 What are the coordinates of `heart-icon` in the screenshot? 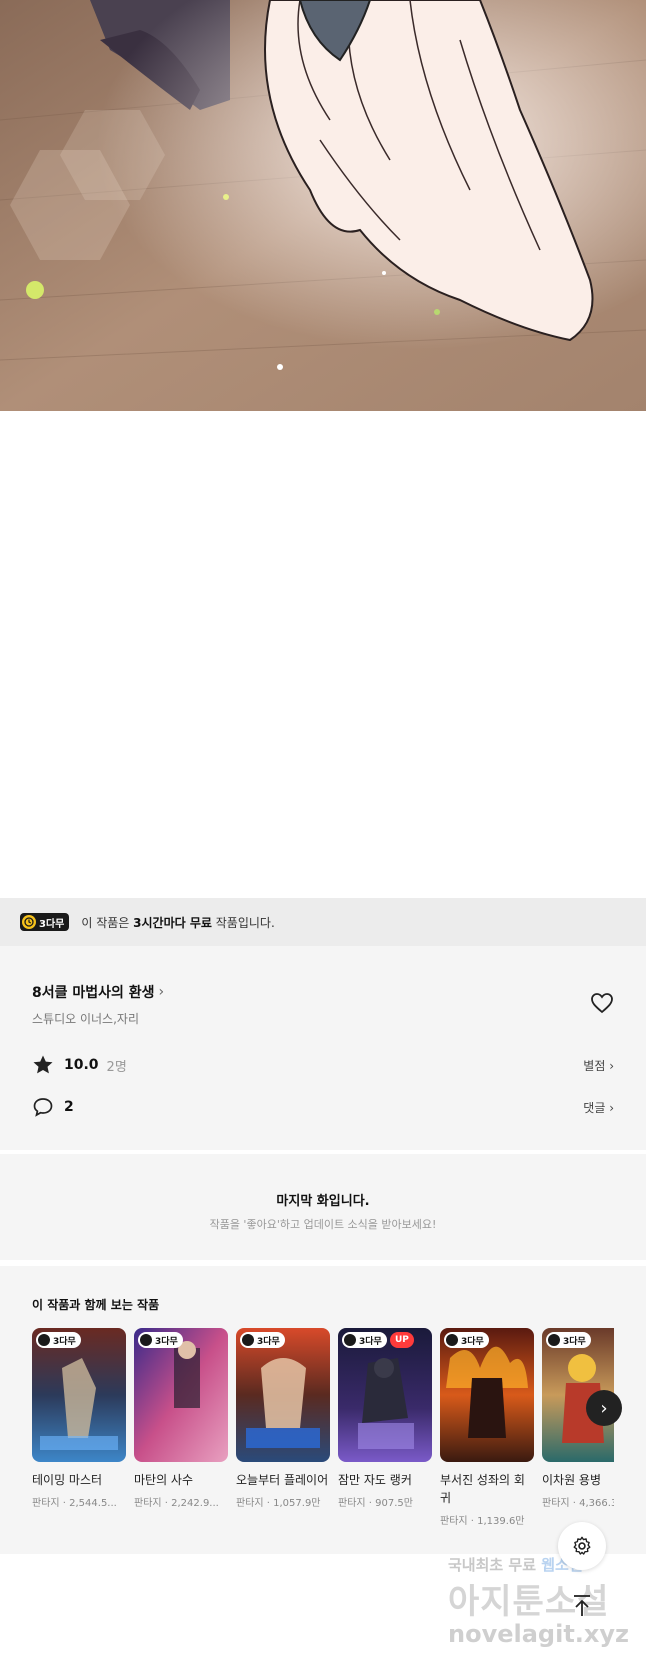 It's located at (602, 1003).